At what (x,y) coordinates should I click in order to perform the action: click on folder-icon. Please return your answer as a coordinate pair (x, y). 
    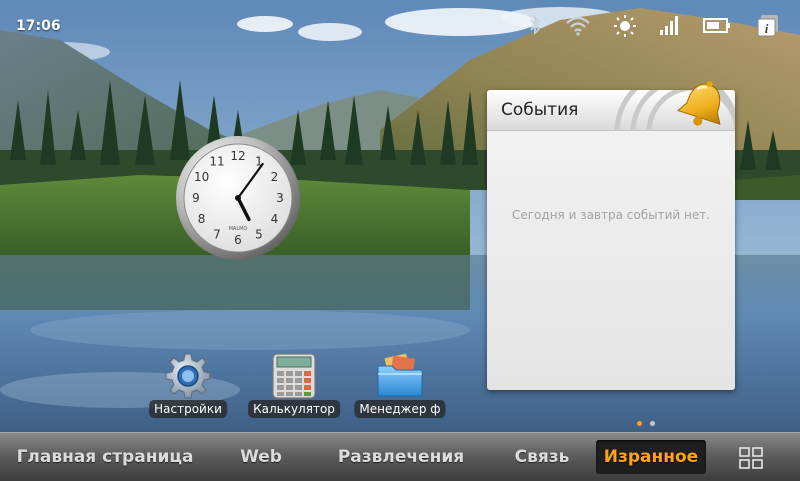
    Looking at the image, I should click on (400, 375).